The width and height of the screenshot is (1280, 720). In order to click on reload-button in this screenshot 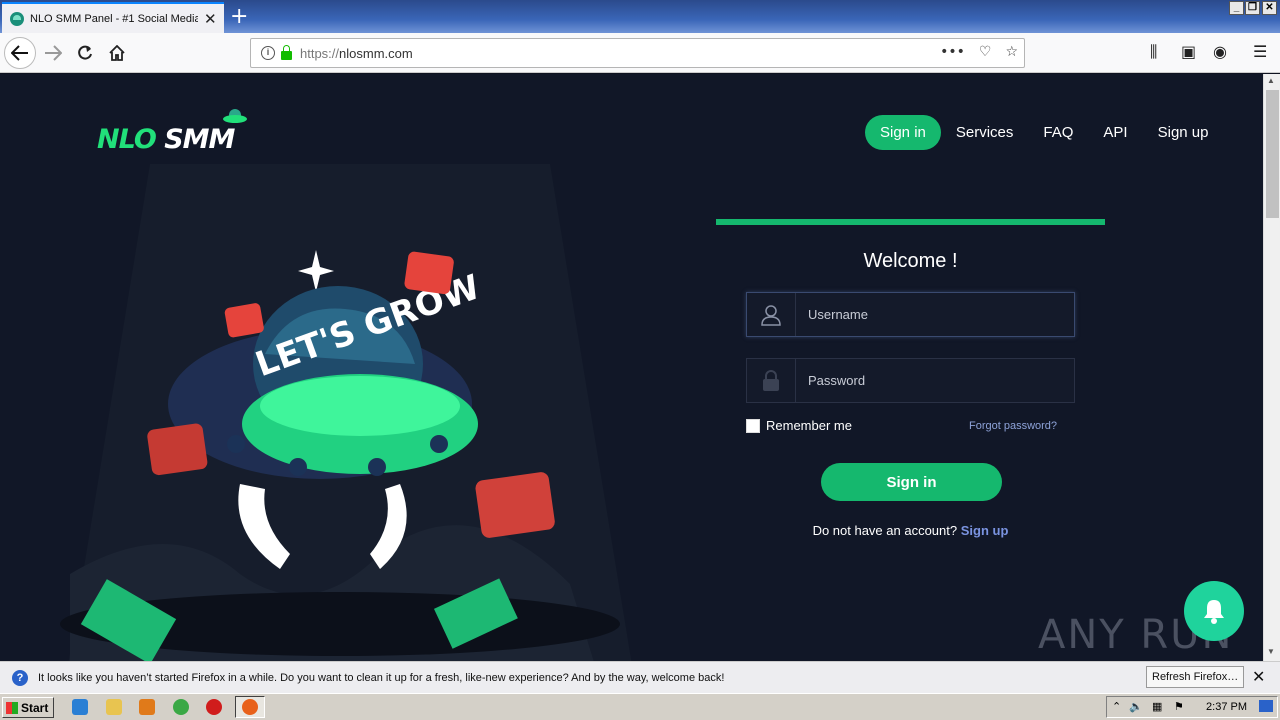, I will do `click(85, 53)`.